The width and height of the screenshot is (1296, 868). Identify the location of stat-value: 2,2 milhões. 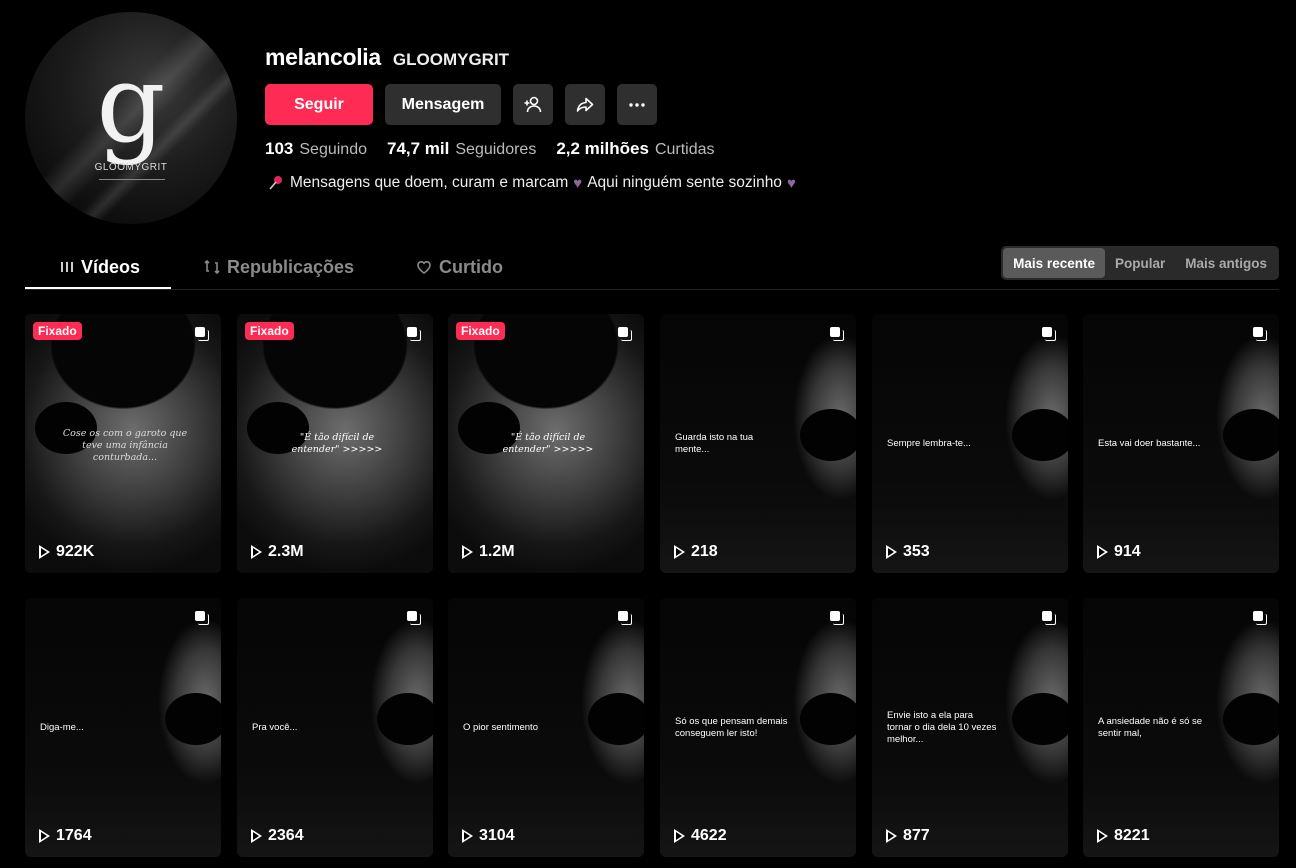
(602, 148).